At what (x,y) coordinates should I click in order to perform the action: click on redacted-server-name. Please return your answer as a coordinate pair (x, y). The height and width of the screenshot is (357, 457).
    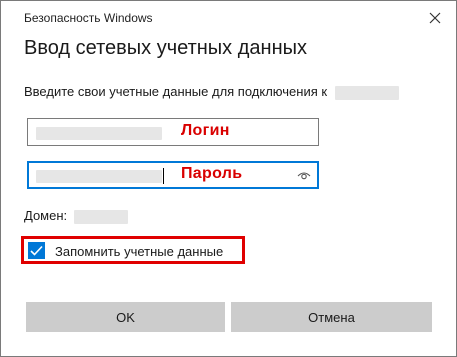
    Looking at the image, I should click on (366, 92).